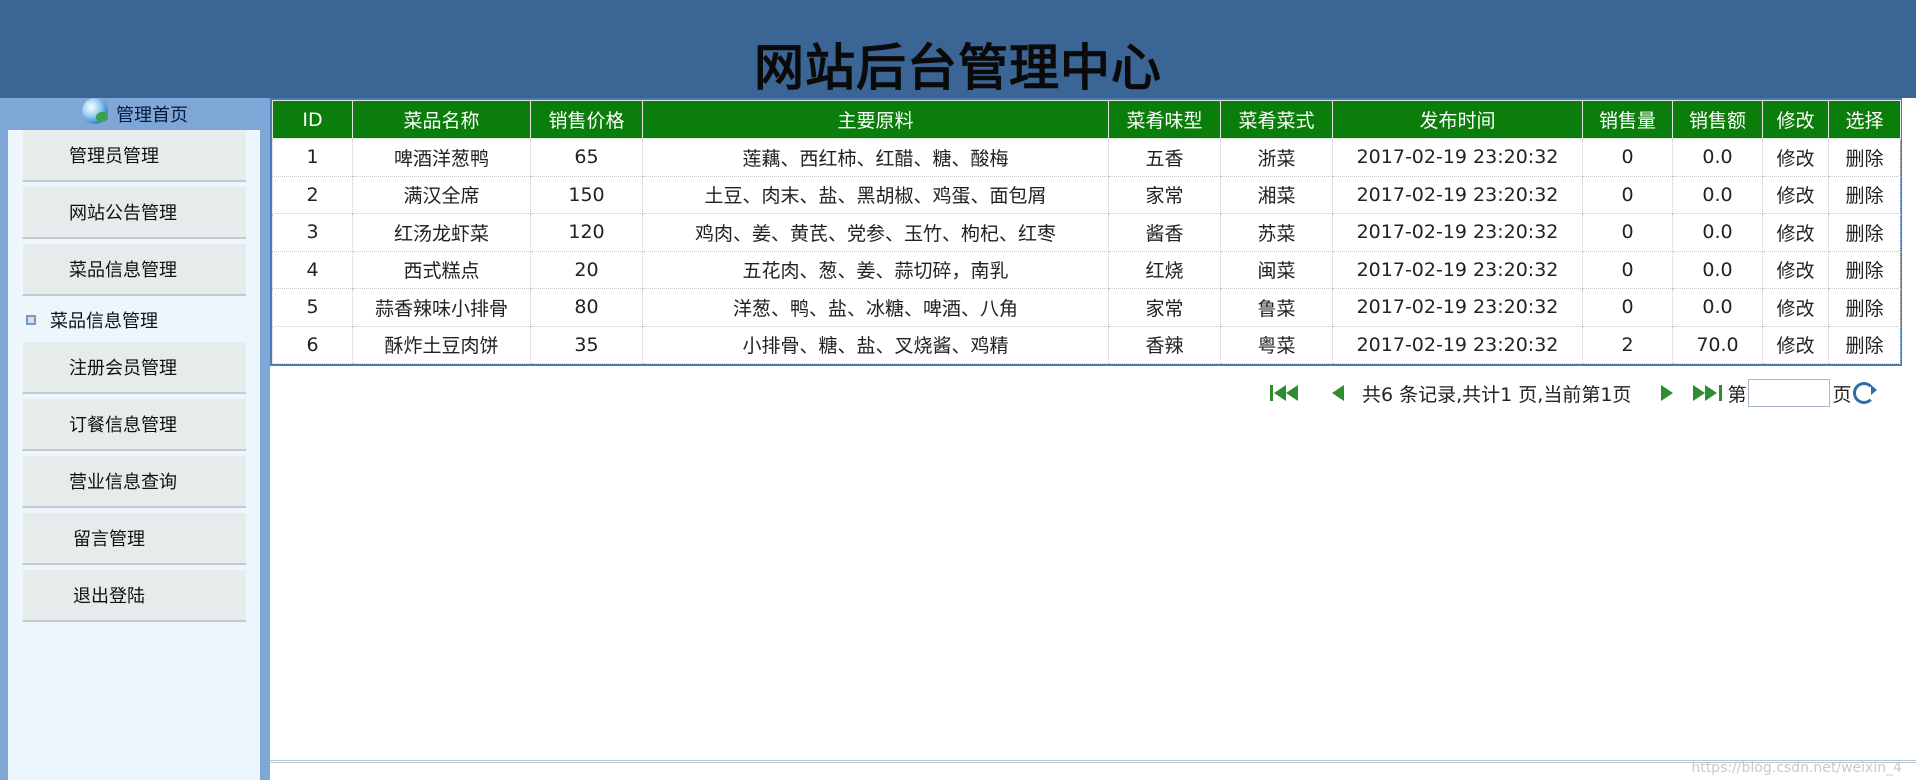 The width and height of the screenshot is (1916, 780). I want to click on cell-name: 西式糕点, so click(441, 269).